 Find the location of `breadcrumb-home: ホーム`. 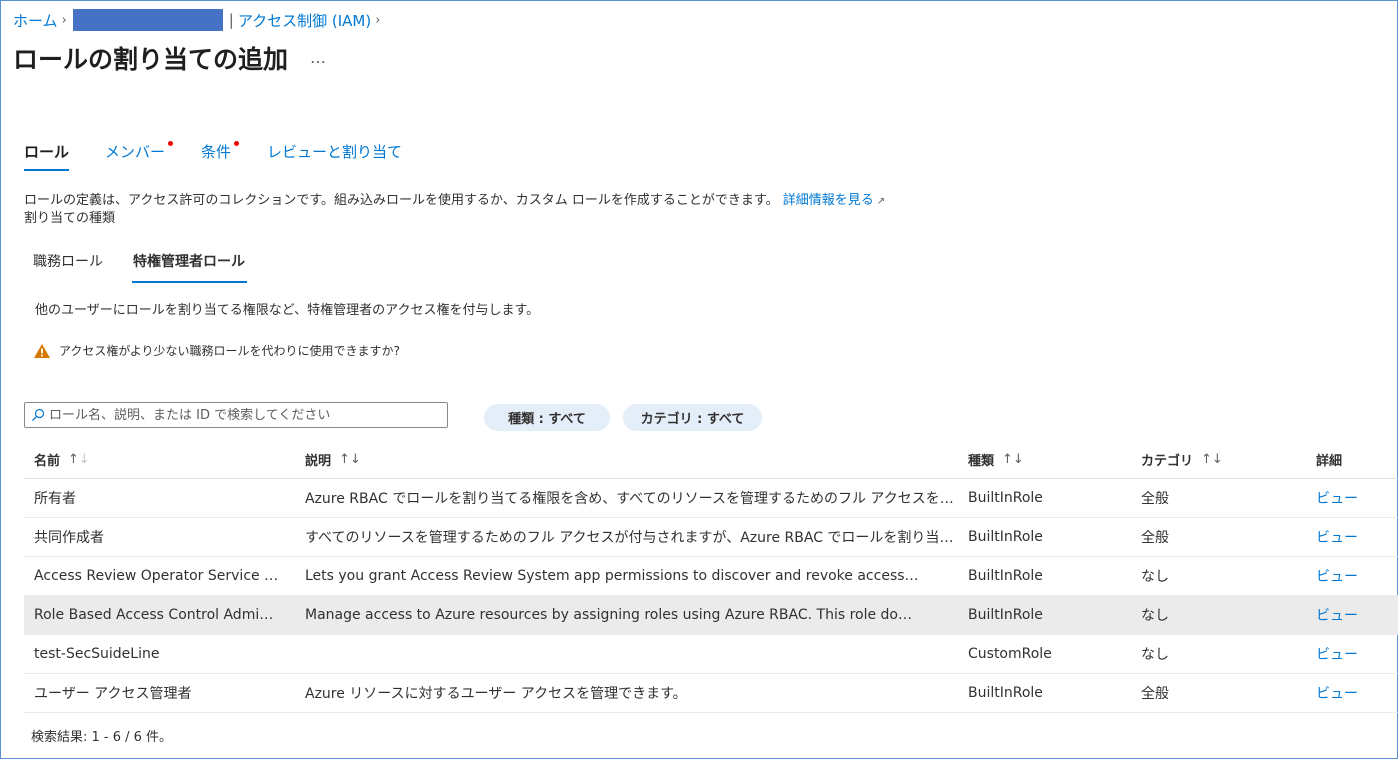

breadcrumb-home: ホーム is located at coordinates (35, 20).